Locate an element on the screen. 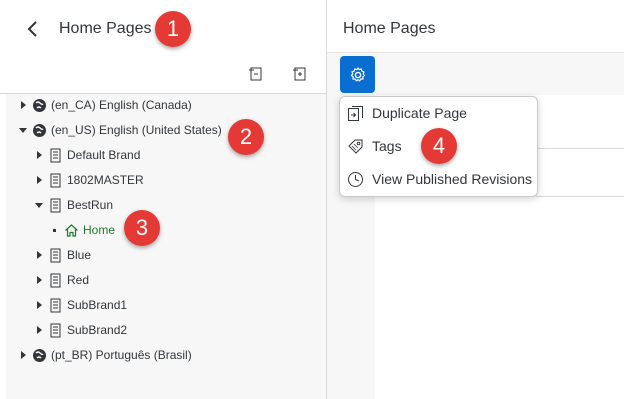  expand-all-icon is located at coordinates (299, 74).